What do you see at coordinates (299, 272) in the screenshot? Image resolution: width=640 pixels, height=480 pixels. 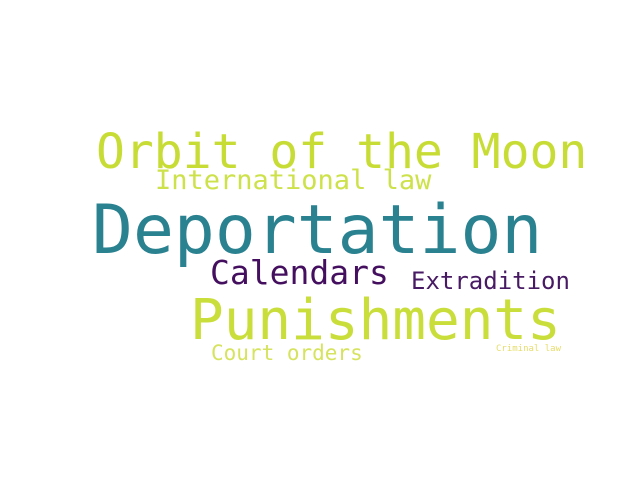 I see `word-calendars: Calendars` at bounding box center [299, 272].